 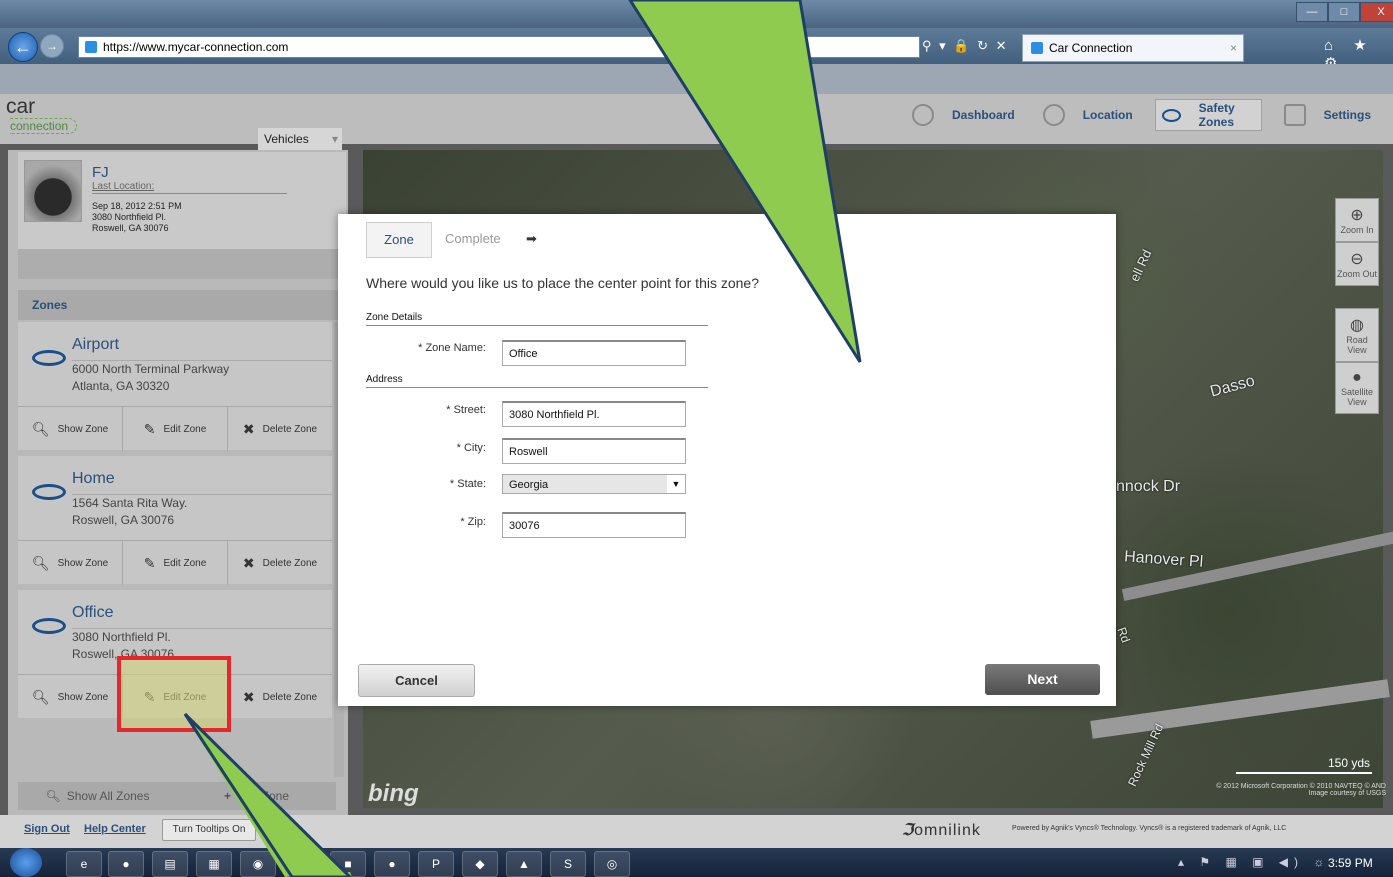 I want to click on nav-location: Location, so click(x=1088, y=115).